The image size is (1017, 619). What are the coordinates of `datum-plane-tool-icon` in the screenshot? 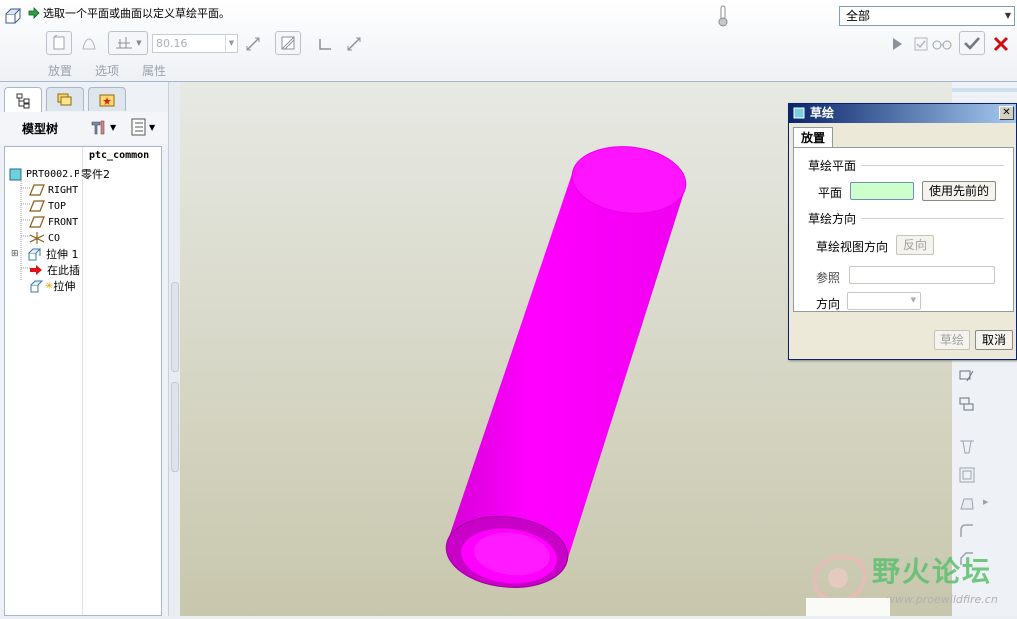 It's located at (966, 404).